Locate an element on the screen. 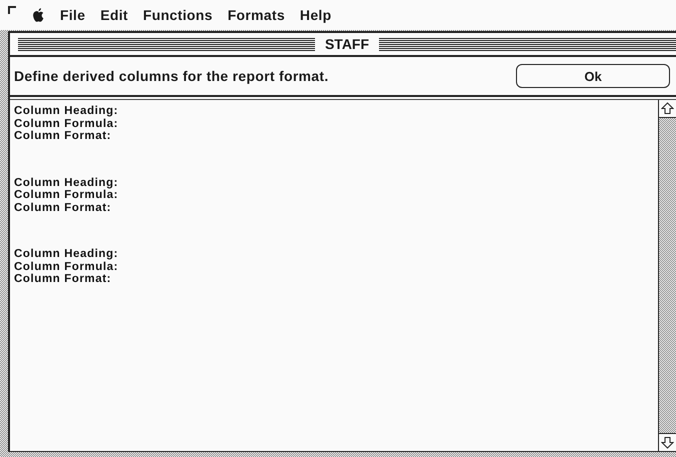 This screenshot has width=676, height=457. window-title: STAFF is located at coordinates (347, 44).